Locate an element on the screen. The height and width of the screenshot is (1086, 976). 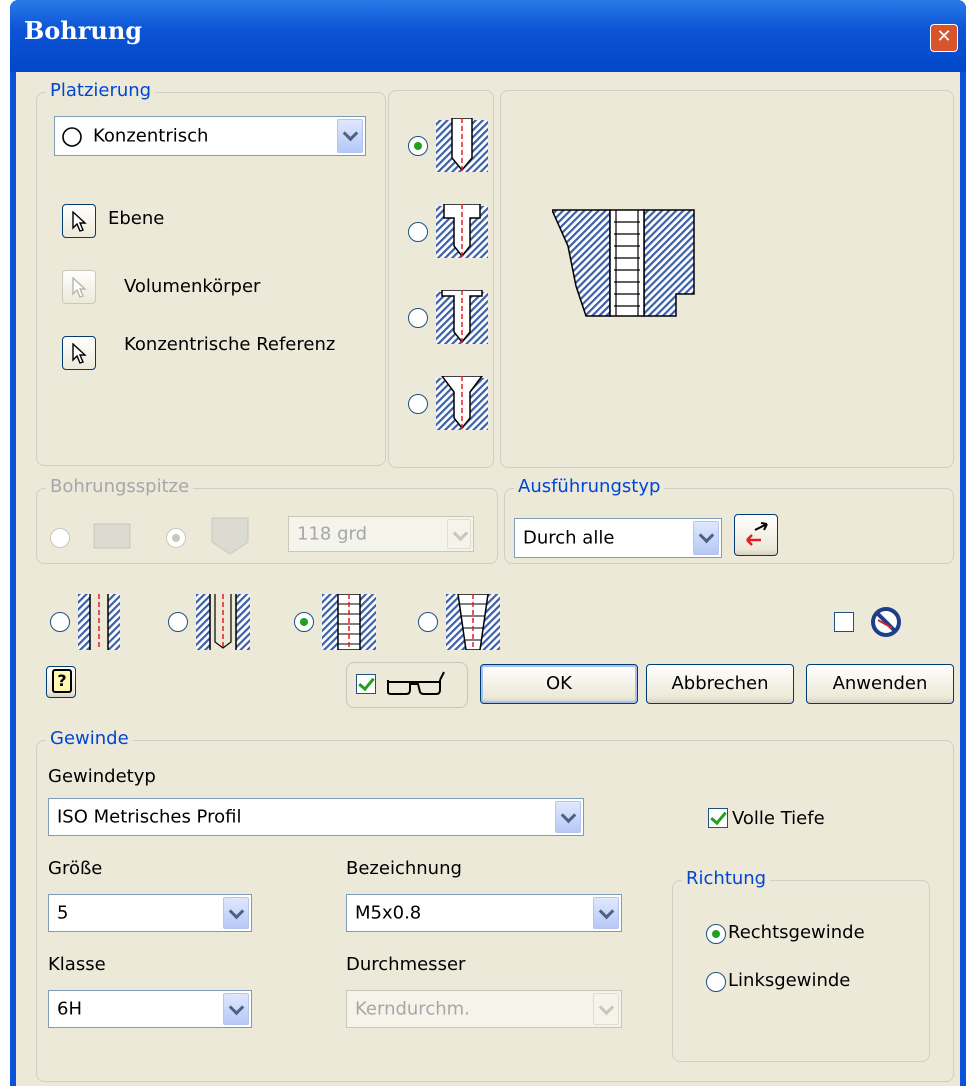
ok-button: OK is located at coordinates (559, 684).